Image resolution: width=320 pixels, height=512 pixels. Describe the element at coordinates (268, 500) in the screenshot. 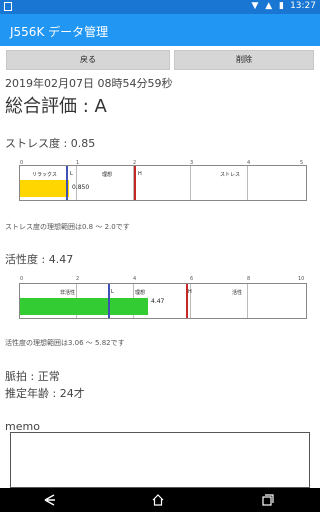

I see `recents-nav-icon` at that location.